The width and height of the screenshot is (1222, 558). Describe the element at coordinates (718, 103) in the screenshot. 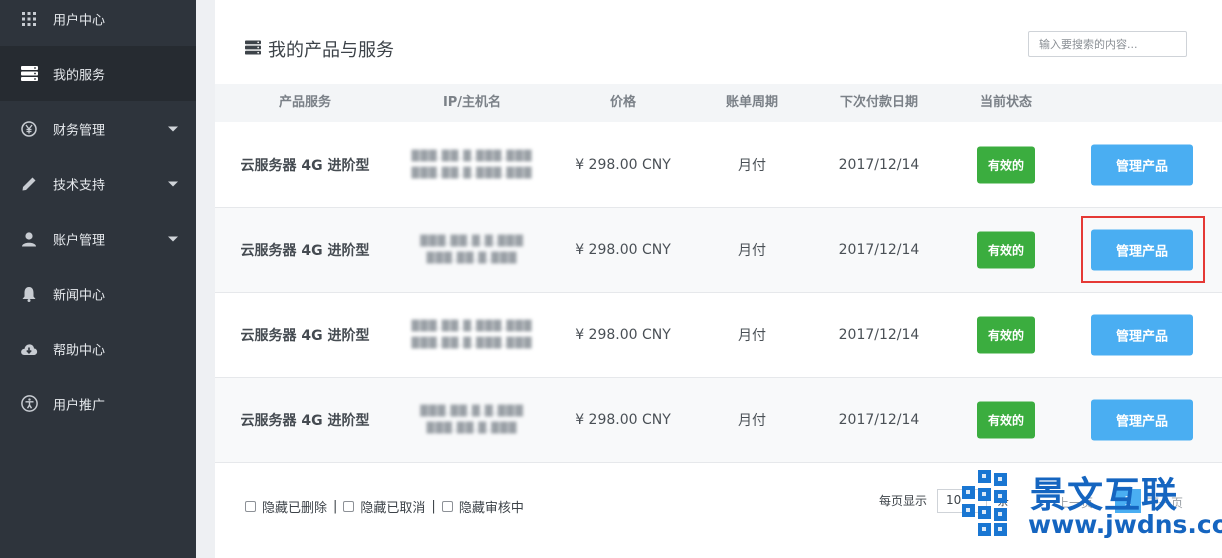

I see `table-header: 产品服务 IP/主机名 价格 账单周期 下次付款日期 当前状态` at that location.